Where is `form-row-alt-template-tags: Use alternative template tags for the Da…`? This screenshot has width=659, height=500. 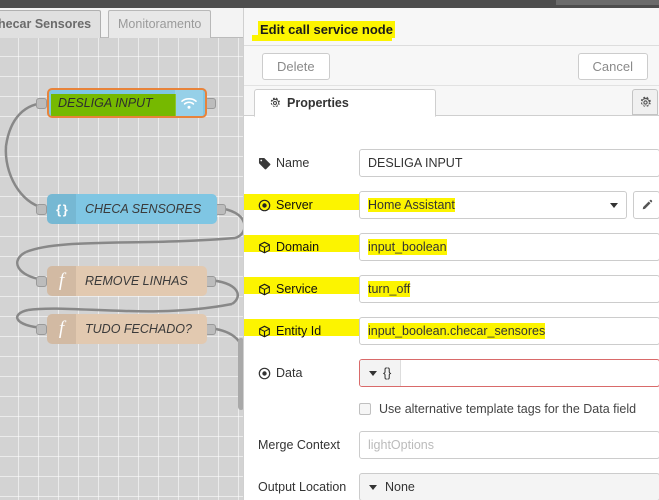
form-row-alt-template-tags: Use alternative template tags for the Da… is located at coordinates (451, 409).